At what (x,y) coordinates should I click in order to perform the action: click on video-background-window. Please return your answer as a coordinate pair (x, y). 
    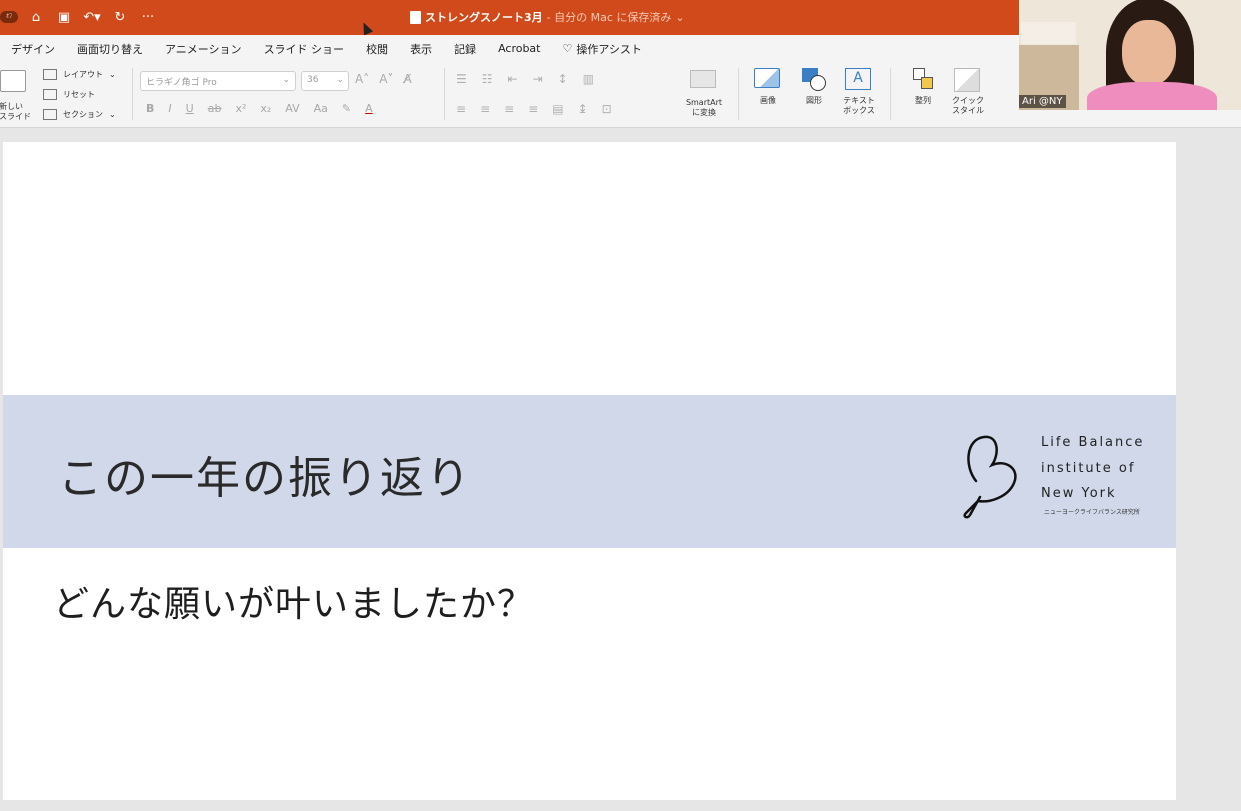
    Looking at the image, I should click on (1048, 33).